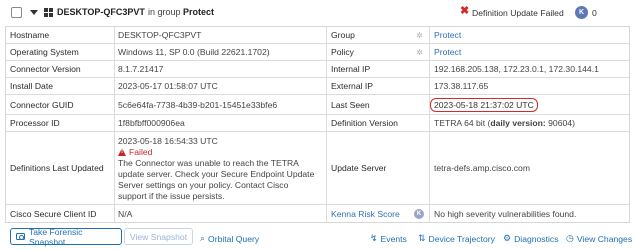 Image resolution: width=635 pixels, height=250 pixels. I want to click on os-value: Windows 11, SP 0.0 (Build 22621.1702), so click(220, 52).